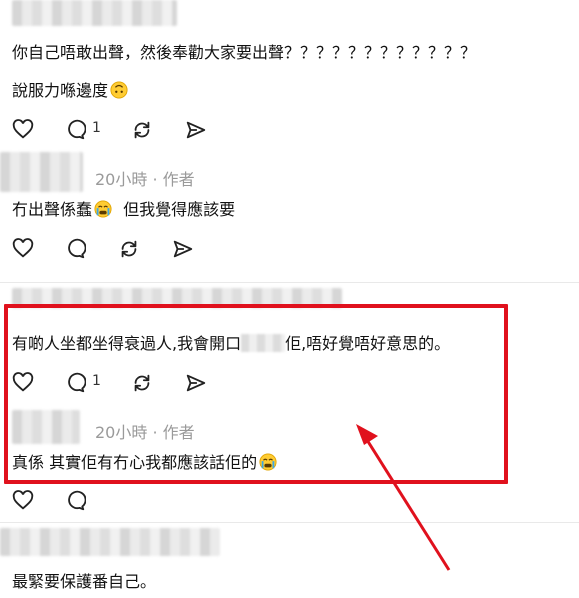 The image size is (579, 598). What do you see at coordinates (367, 434) in the screenshot?
I see `arrow-head` at bounding box center [367, 434].